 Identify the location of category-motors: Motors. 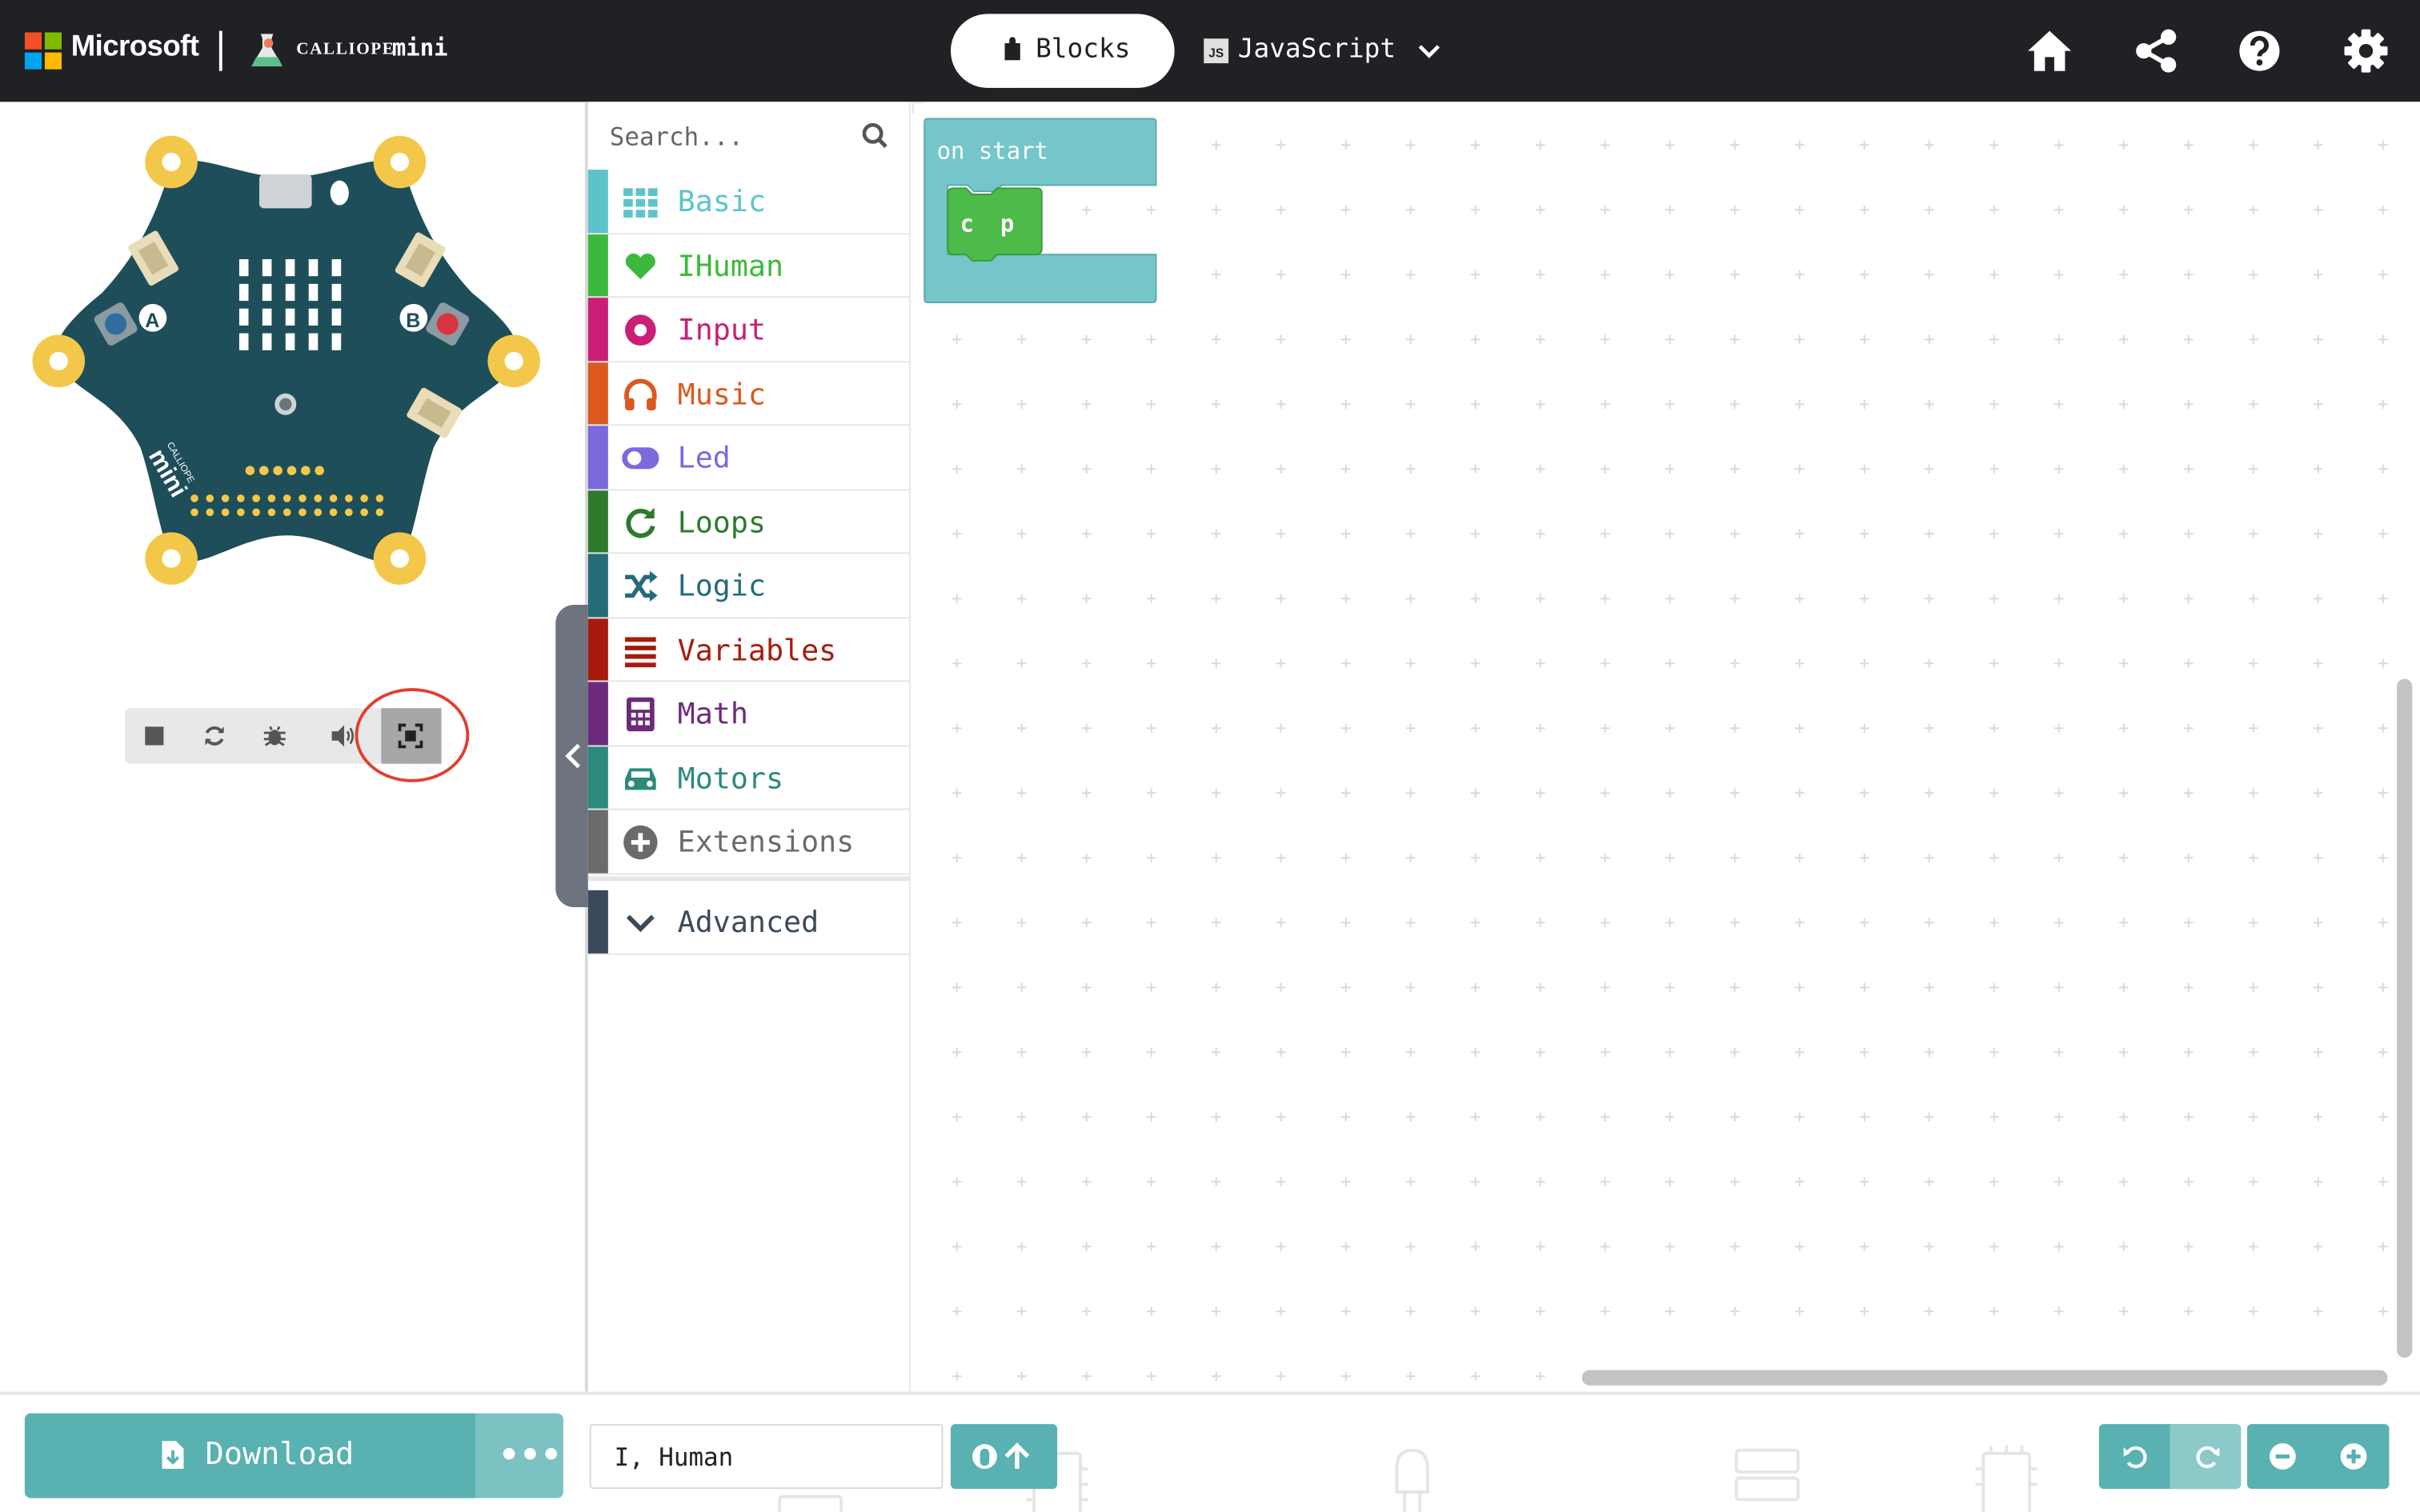
(748, 778).